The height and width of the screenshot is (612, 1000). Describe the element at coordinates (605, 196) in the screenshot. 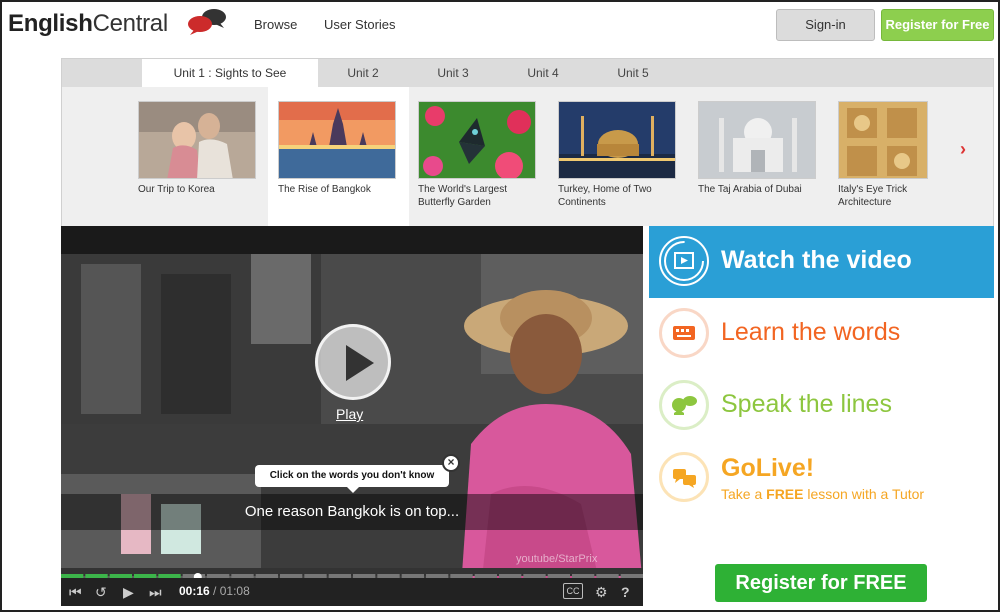

I see `video-title: Turkey, Home of Two Continents` at that location.